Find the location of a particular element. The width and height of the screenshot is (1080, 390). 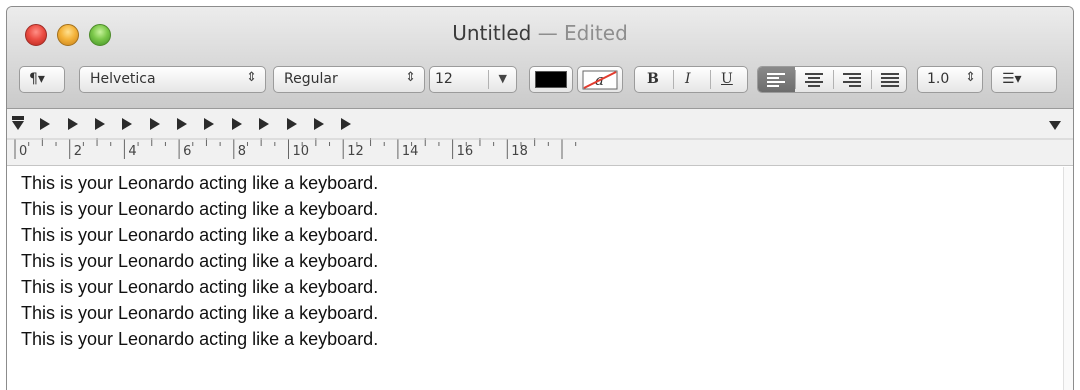

first-line-indent-marker is located at coordinates (18, 118).